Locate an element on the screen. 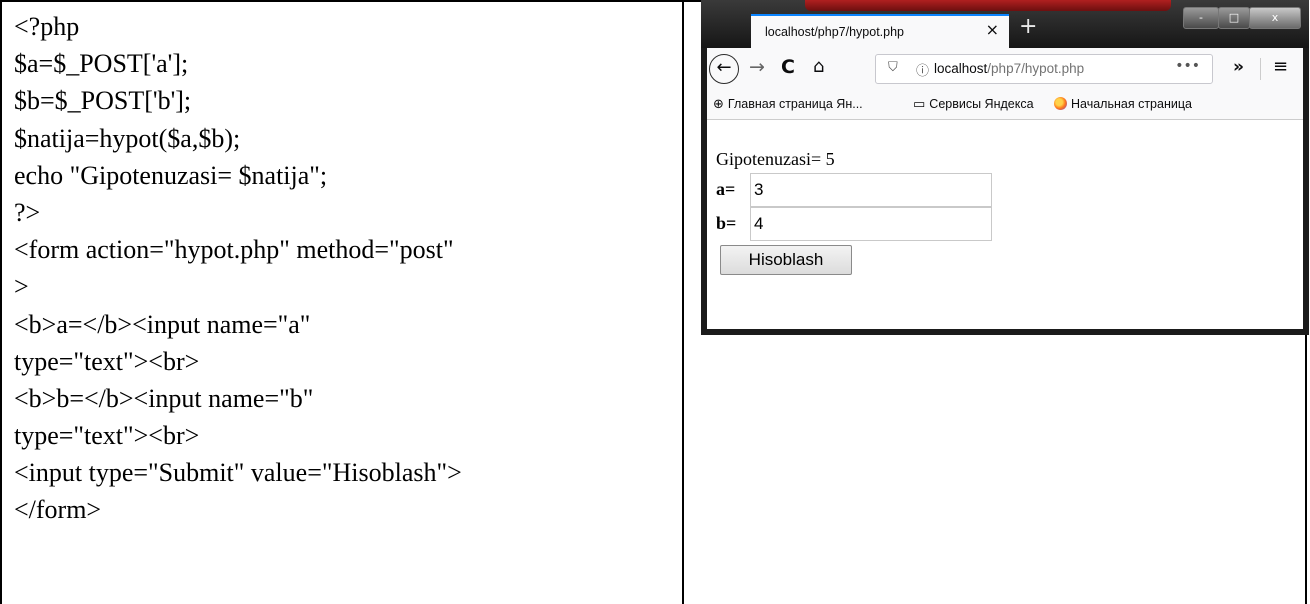 The image size is (1310, 604). maximize-button: □ is located at coordinates (1234, 18).